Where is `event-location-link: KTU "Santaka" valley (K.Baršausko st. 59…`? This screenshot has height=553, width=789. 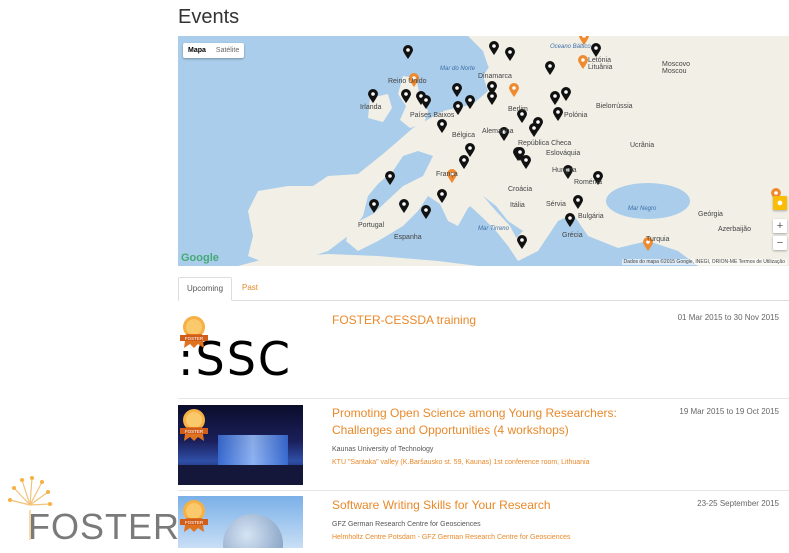
event-location-link: KTU "Santaka" valley (K.Baršausko st. 59… is located at coordinates (461, 462).